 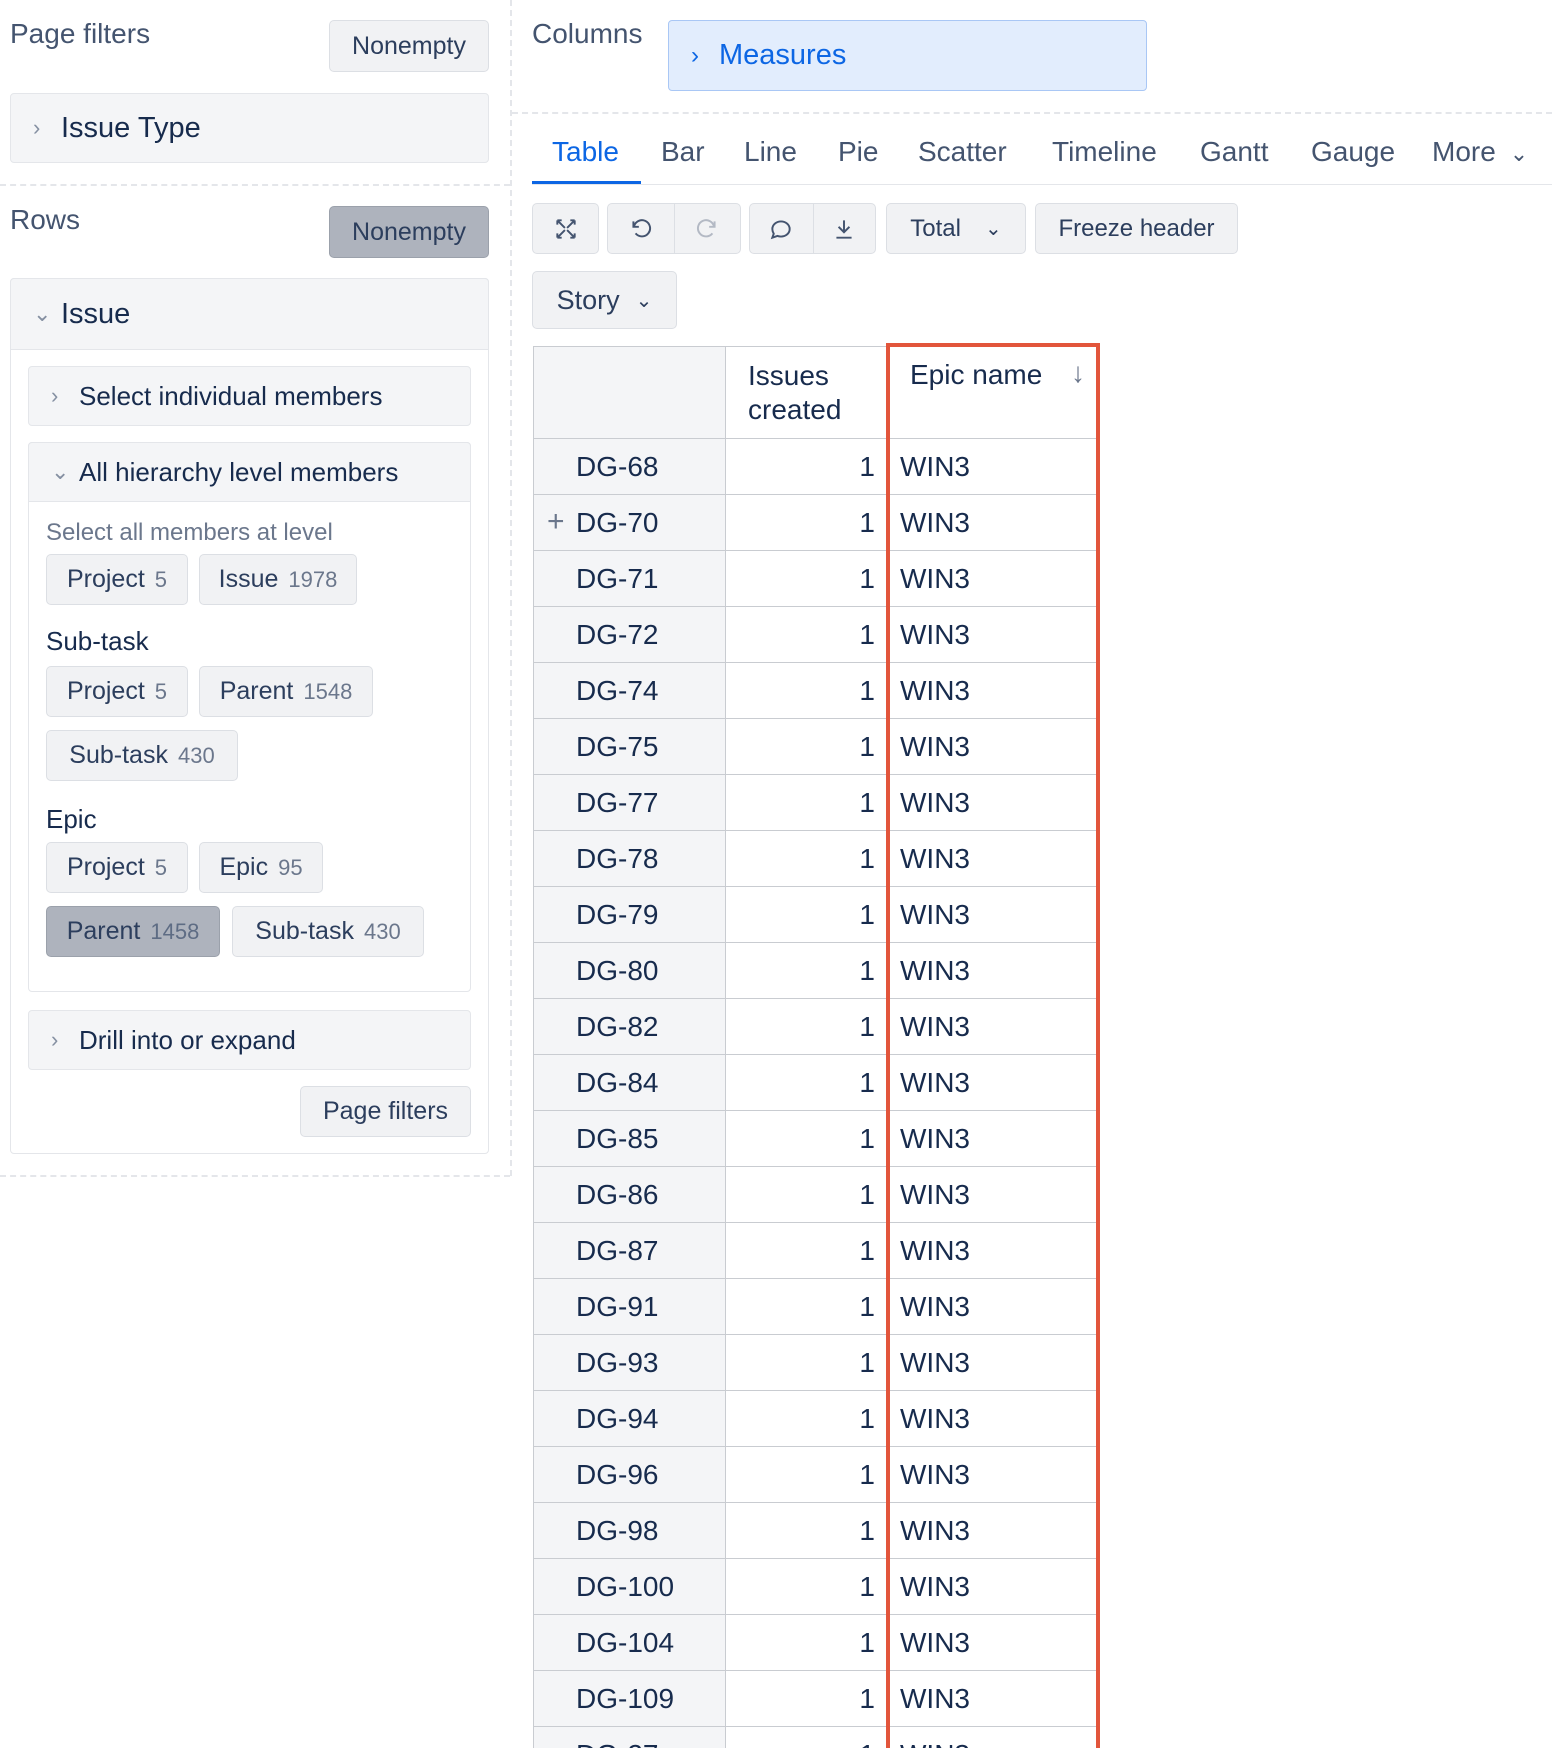 What do you see at coordinates (629, 690) in the screenshot?
I see `row-member-cell: DG-74` at bounding box center [629, 690].